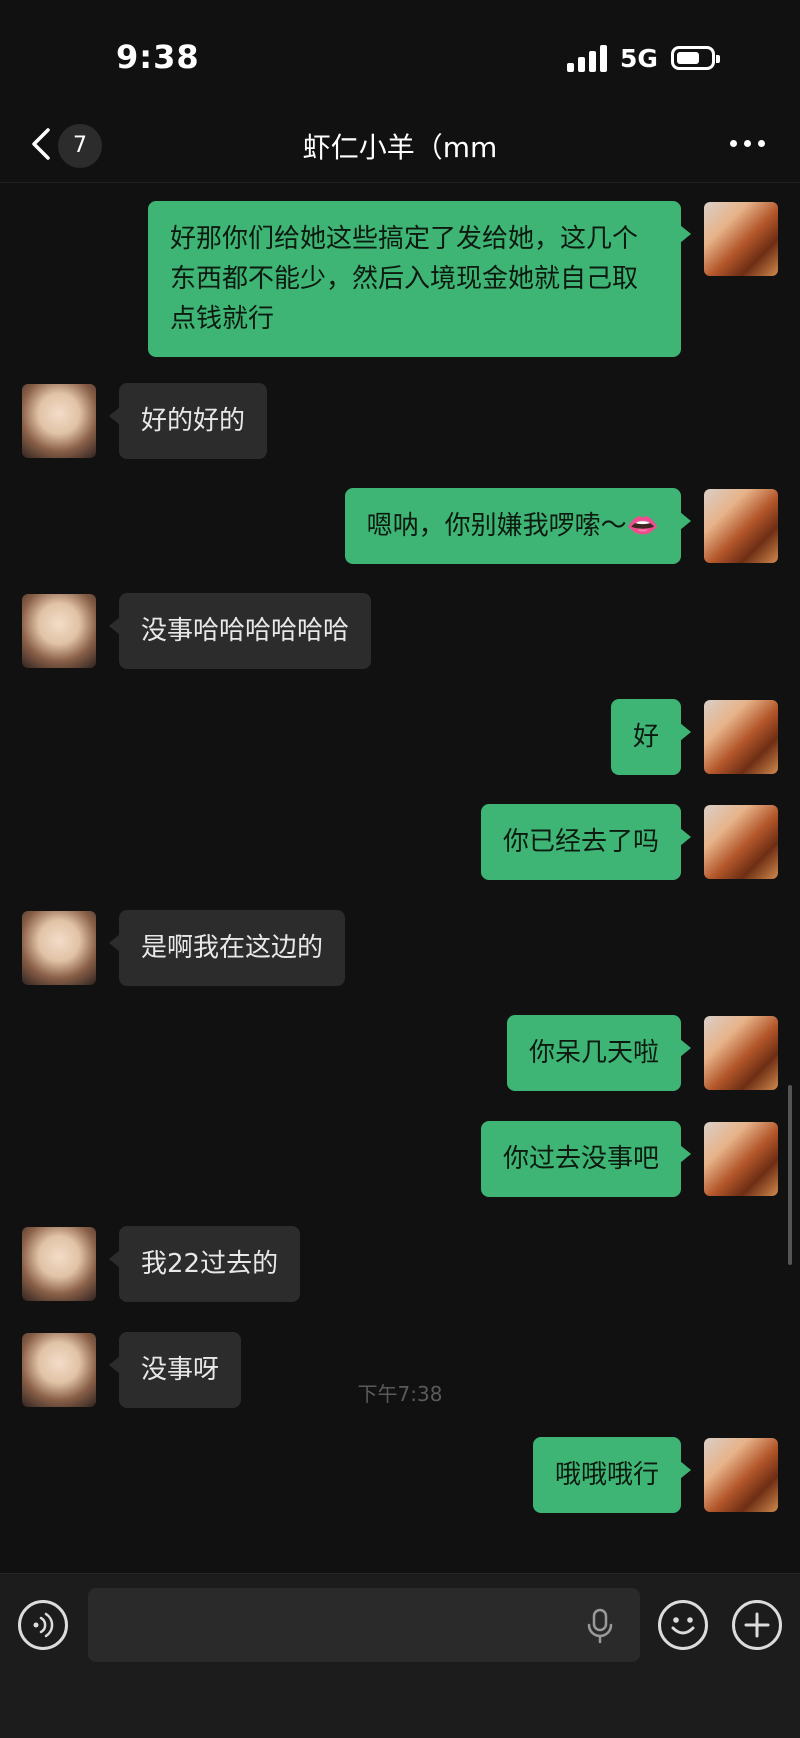  What do you see at coordinates (586, 842) in the screenshot?
I see `message-bubble-sent: 你已经去了吗` at bounding box center [586, 842].